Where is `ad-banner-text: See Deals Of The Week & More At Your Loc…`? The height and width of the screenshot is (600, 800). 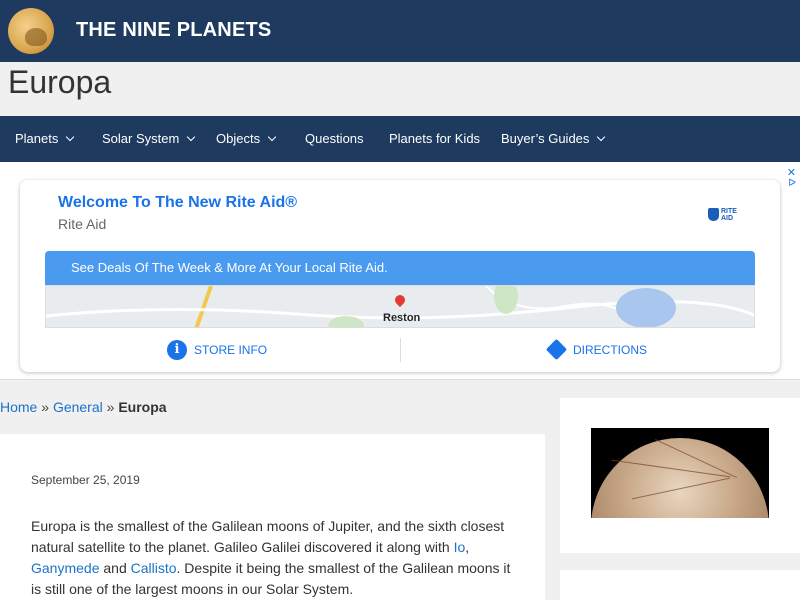
ad-banner-text: See Deals Of The Week & More At Your Loc… is located at coordinates (229, 267).